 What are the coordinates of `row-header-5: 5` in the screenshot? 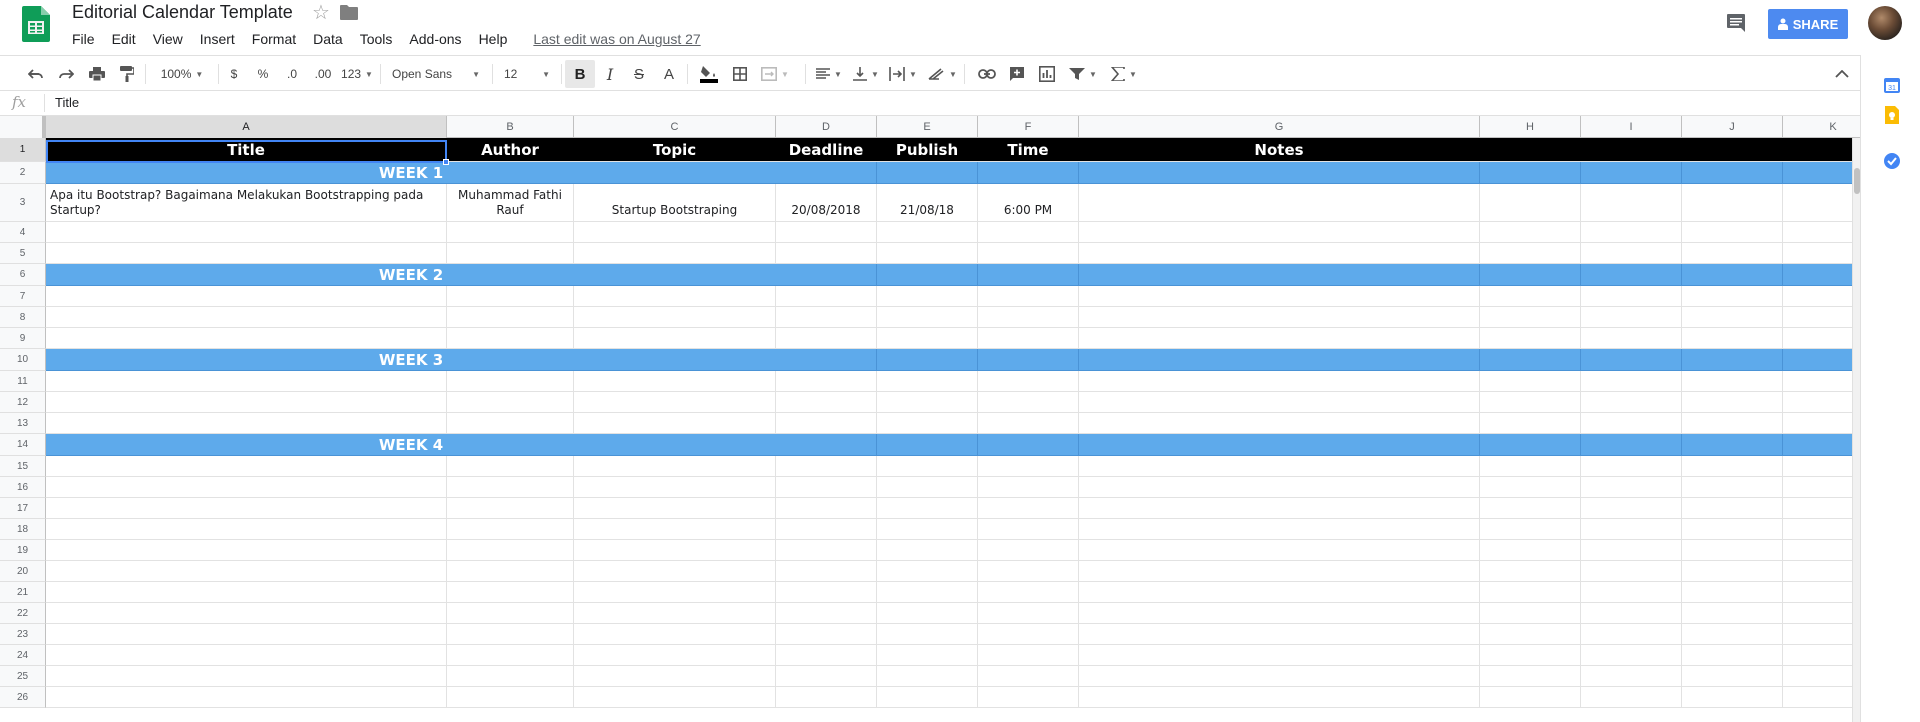 It's located at (23, 253).